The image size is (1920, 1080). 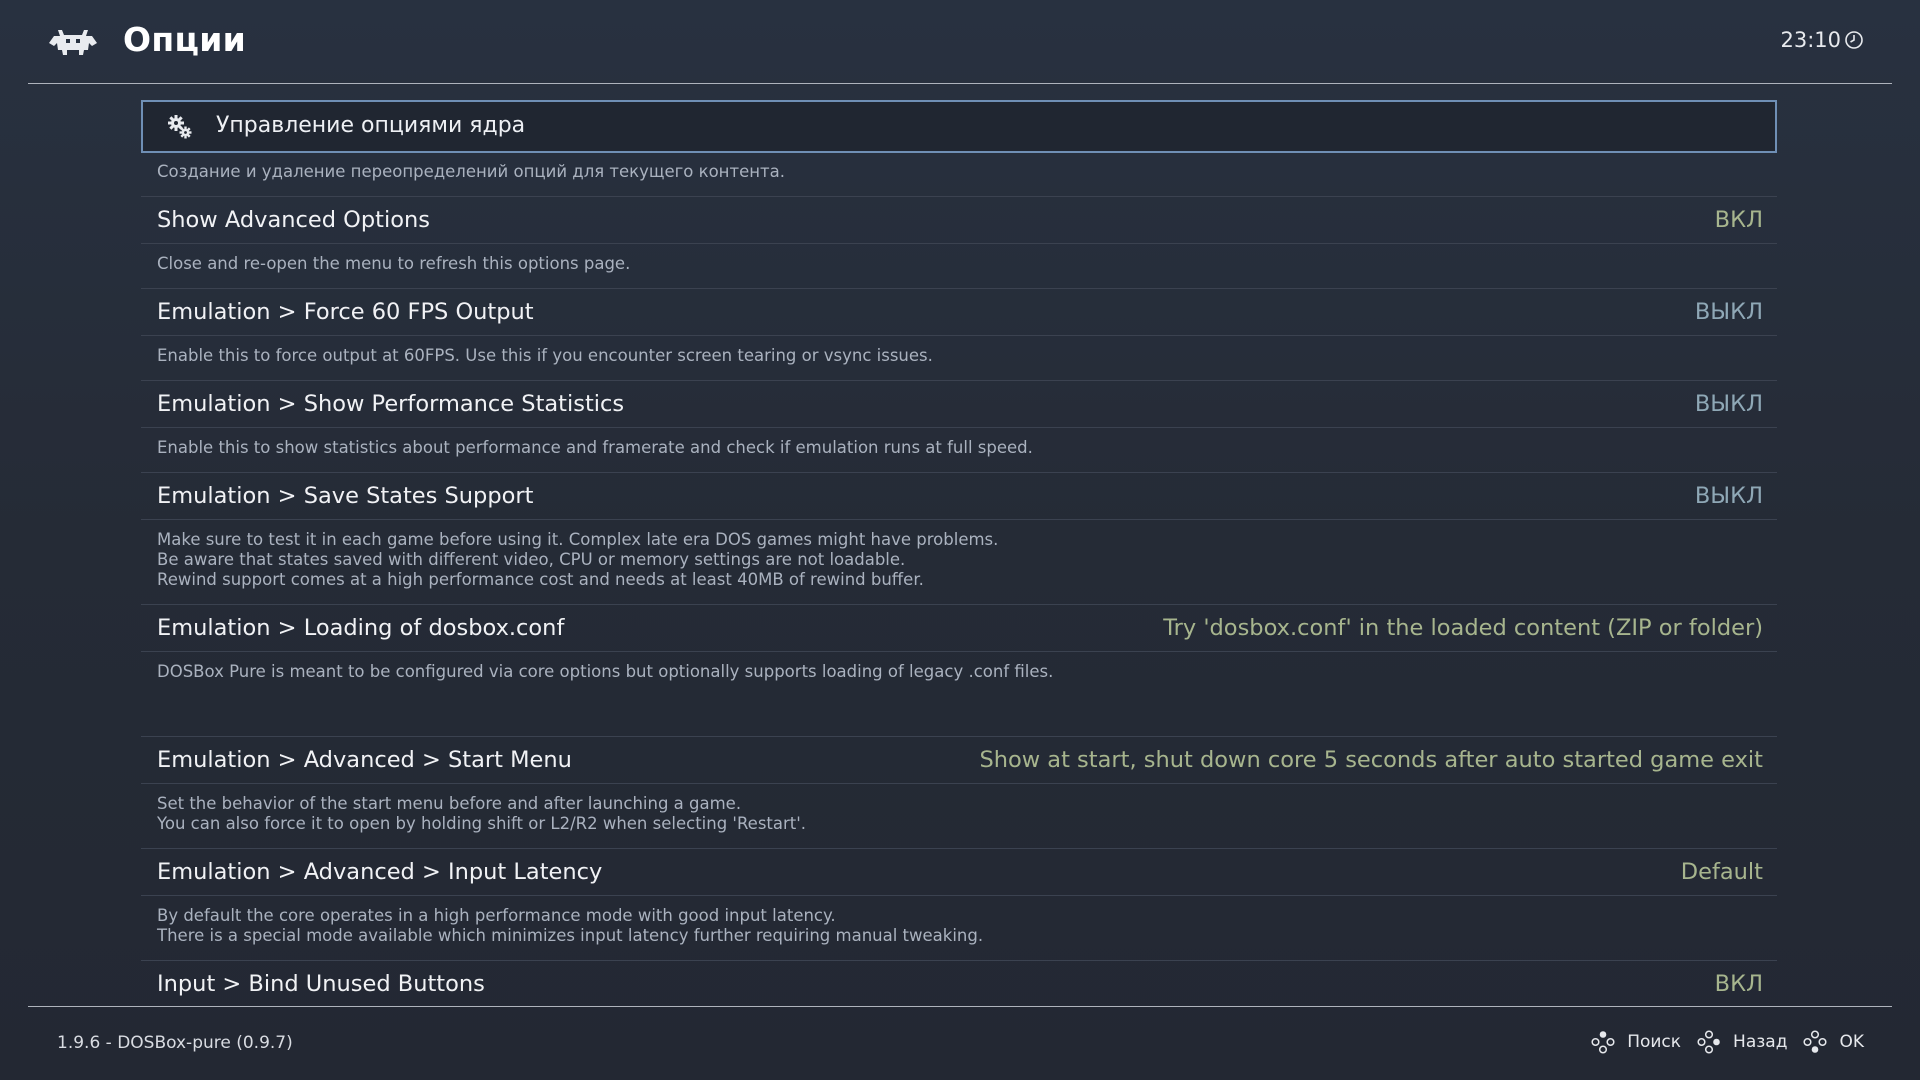 What do you see at coordinates (361, 628) in the screenshot?
I see `option-label: Emulation > Loading of dosbox.conf` at bounding box center [361, 628].